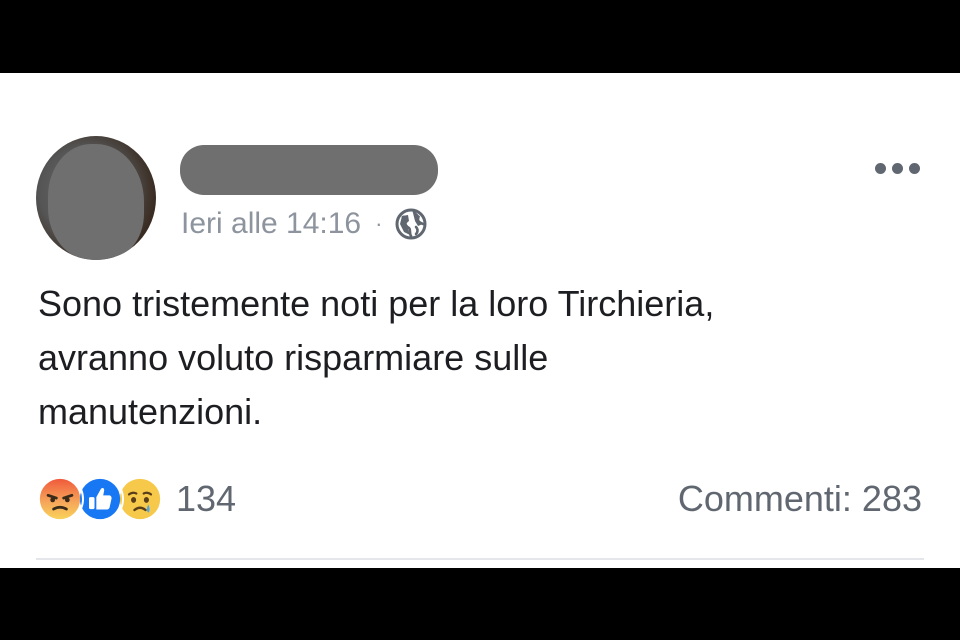 Image resolution: width=960 pixels, height=640 pixels. Describe the element at coordinates (96, 202) in the screenshot. I see `avatar-redaction` at that location.